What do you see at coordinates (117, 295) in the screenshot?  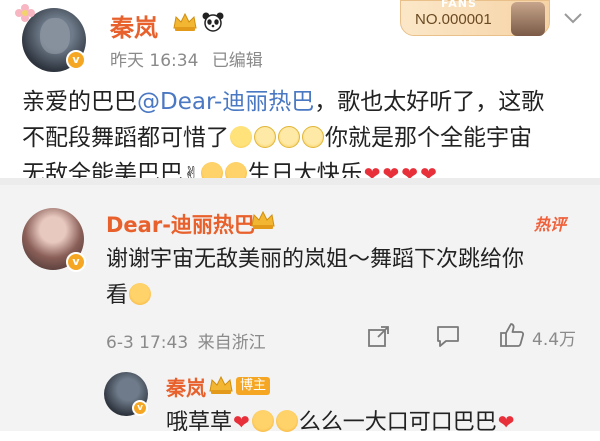 I see `comment-text-line2: 看` at bounding box center [117, 295].